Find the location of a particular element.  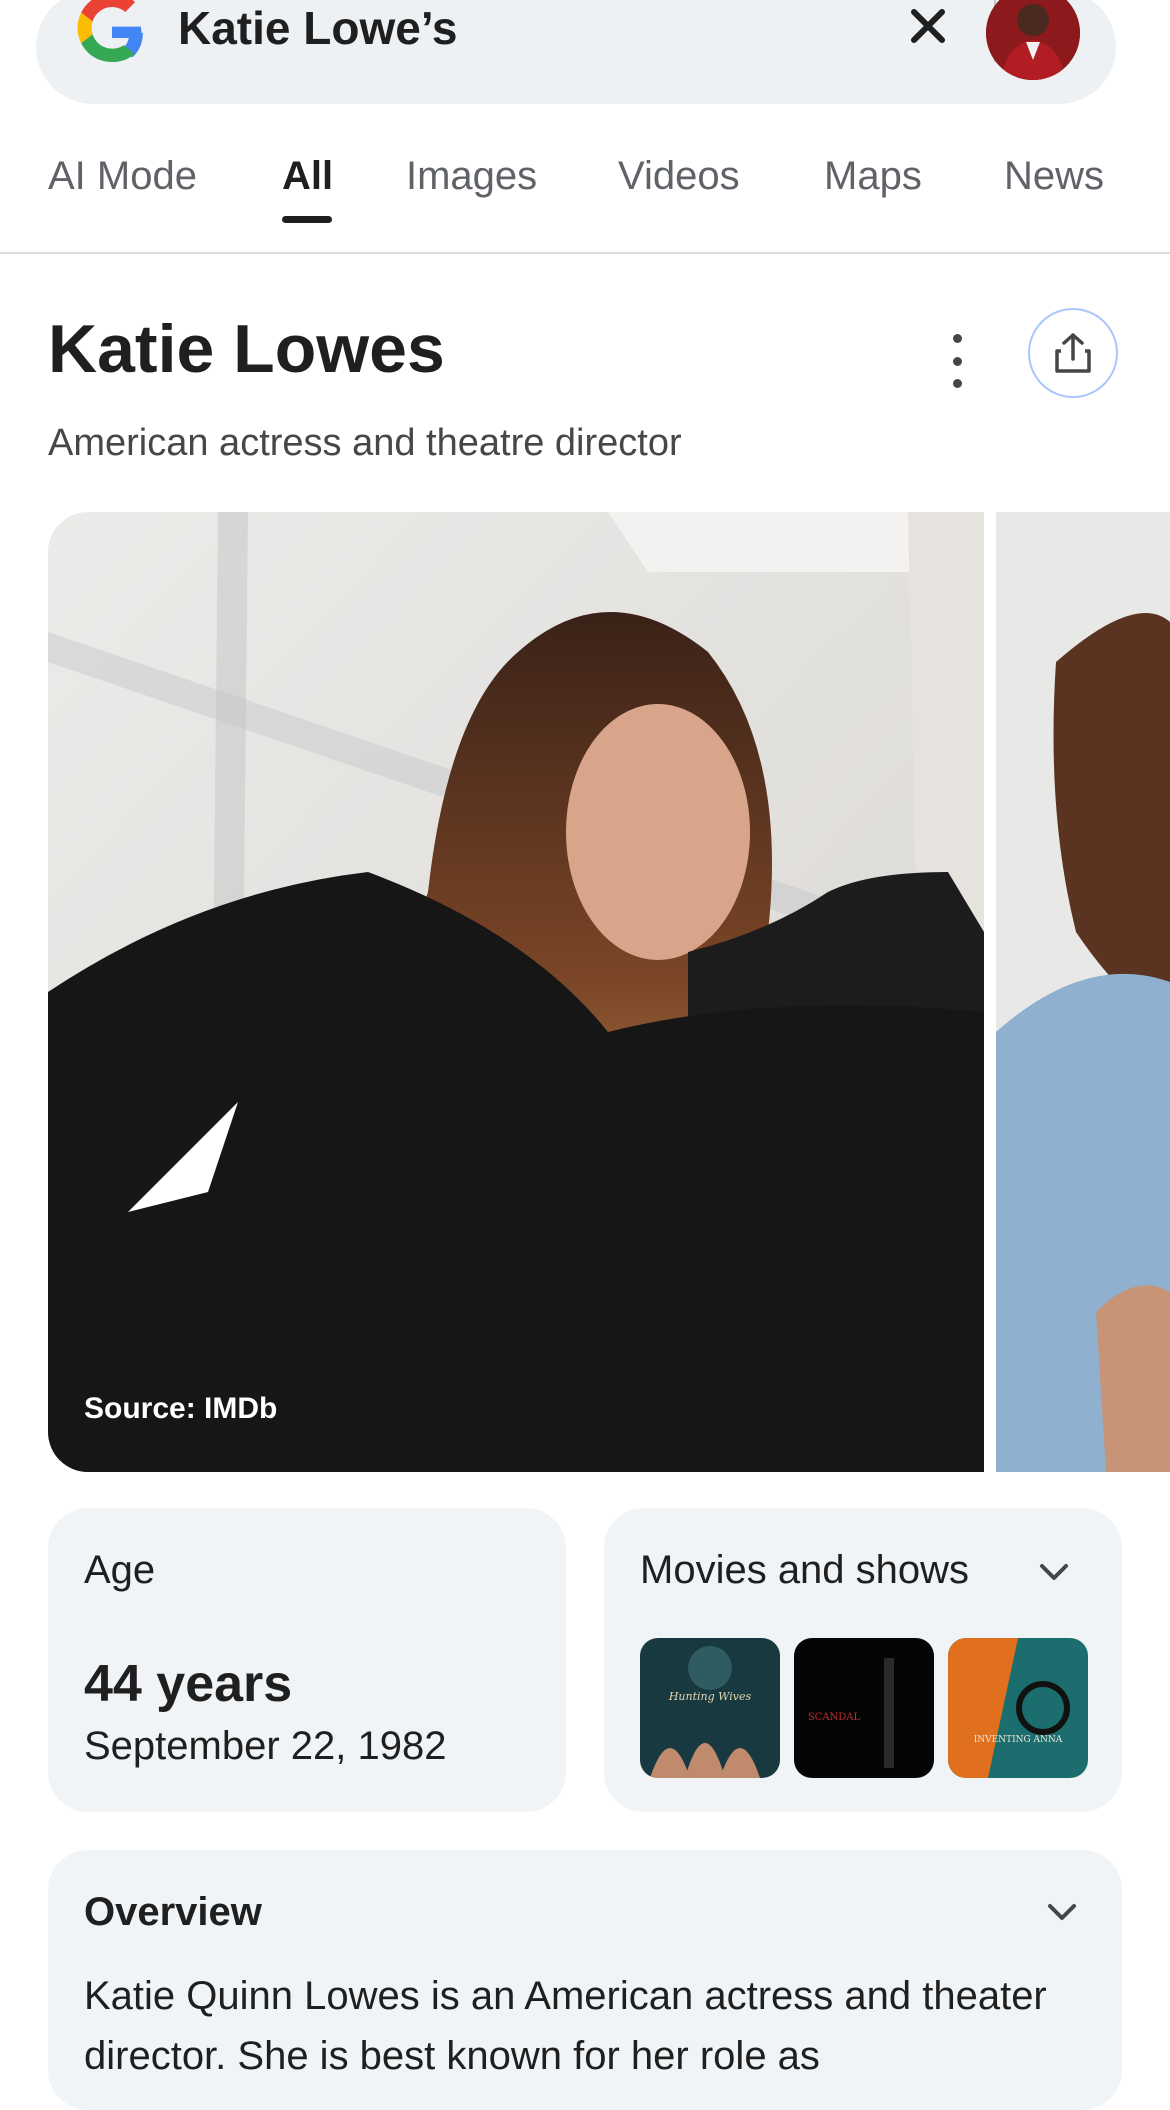

poster-caption: Hunting Wives is located at coordinates (710, 1696).